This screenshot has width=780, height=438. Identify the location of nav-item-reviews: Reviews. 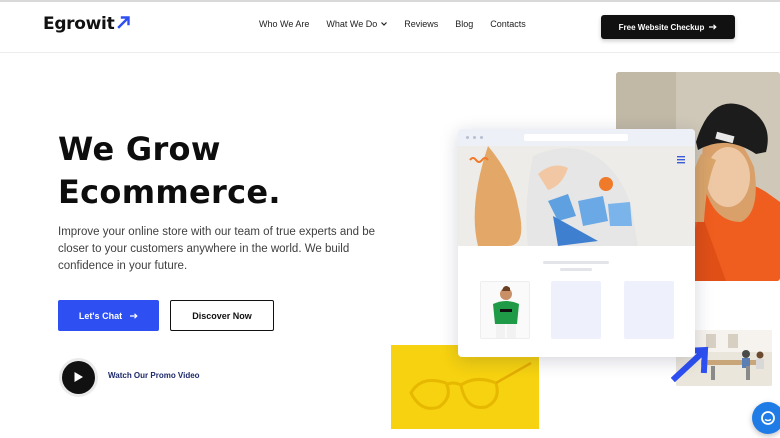
(421, 24).